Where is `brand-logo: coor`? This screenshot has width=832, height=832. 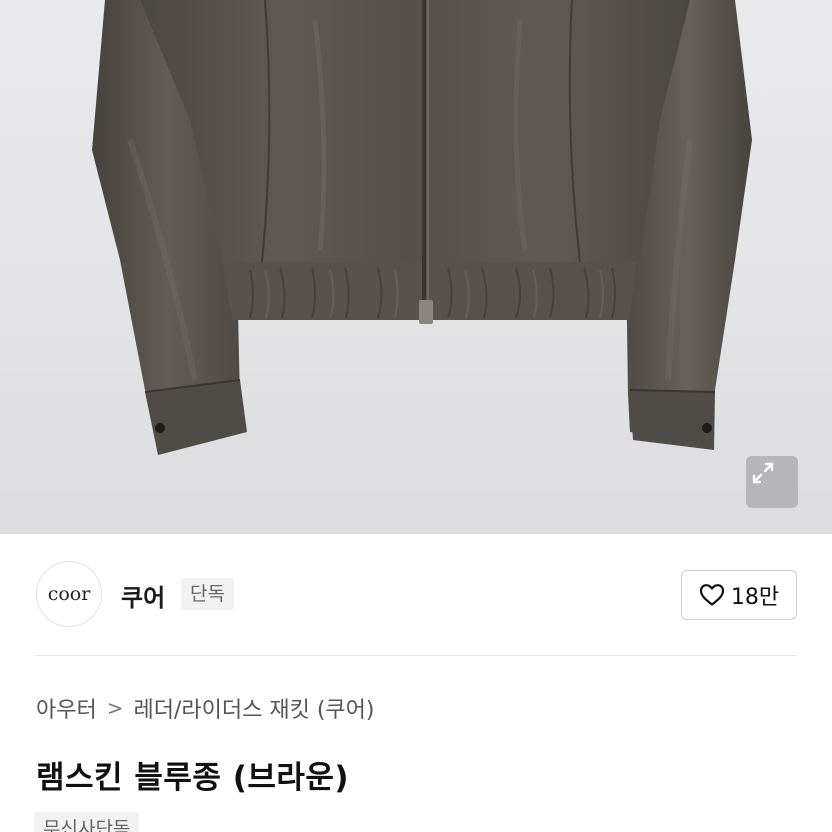
brand-logo: coor is located at coordinates (69, 594).